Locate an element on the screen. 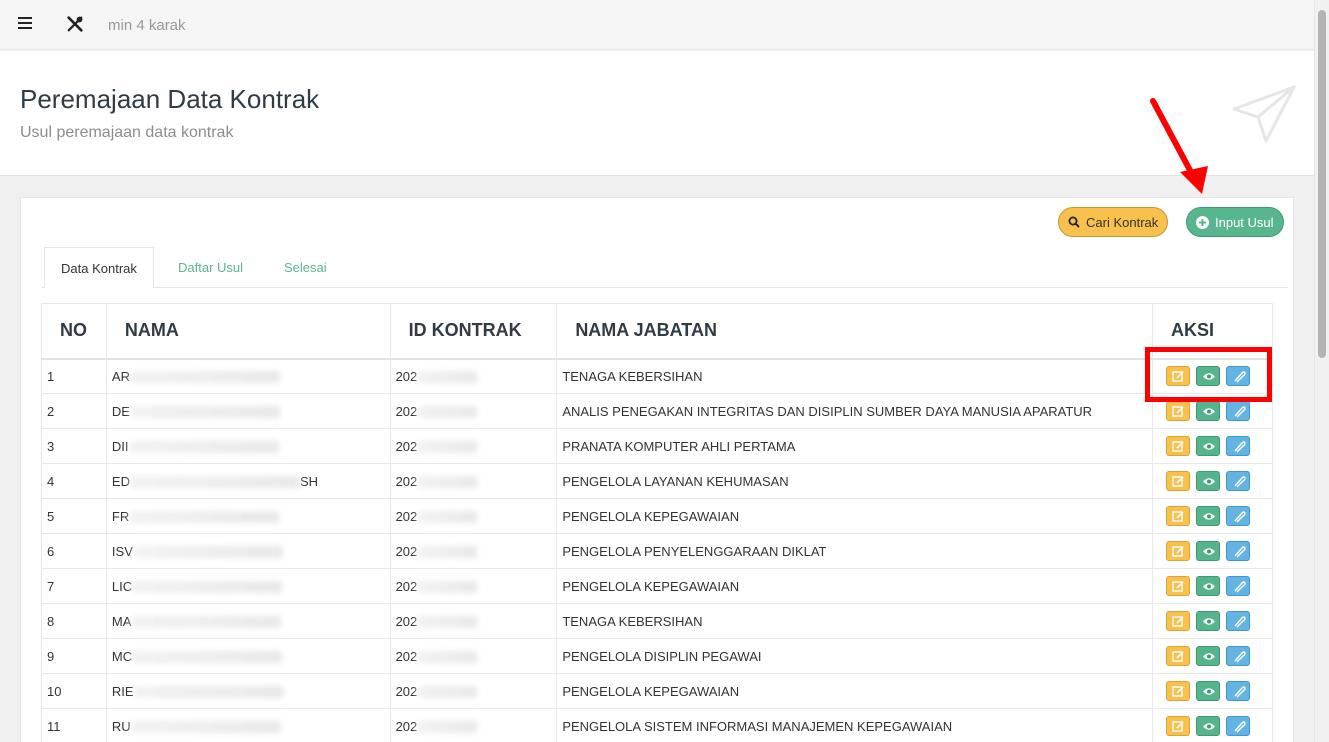 The image size is (1329, 742). input-usul-button: Input Usul is located at coordinates (1235, 222).